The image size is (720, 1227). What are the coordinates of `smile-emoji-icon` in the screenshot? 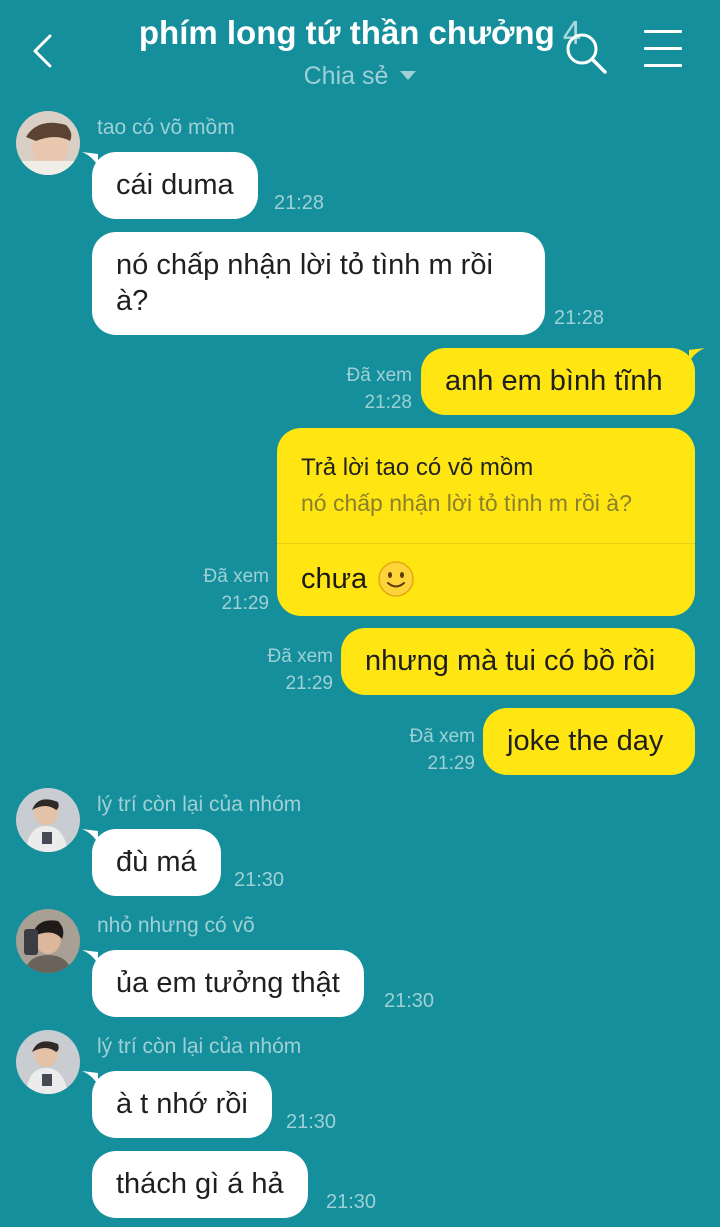 It's located at (396, 579).